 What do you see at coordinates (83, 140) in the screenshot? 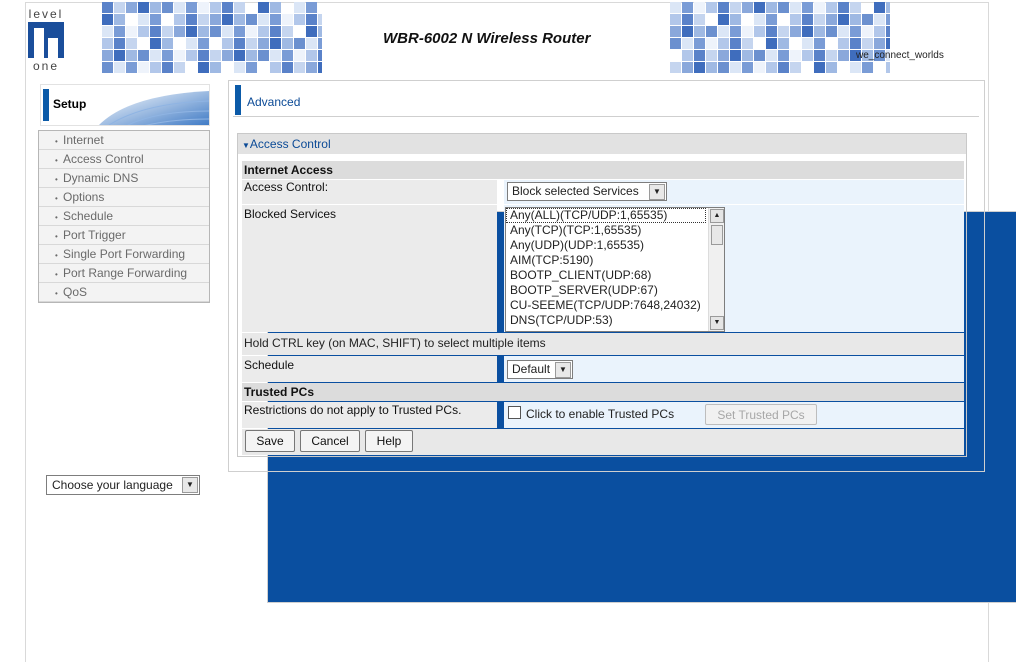
I see `sidebar-item-label: Internet` at bounding box center [83, 140].